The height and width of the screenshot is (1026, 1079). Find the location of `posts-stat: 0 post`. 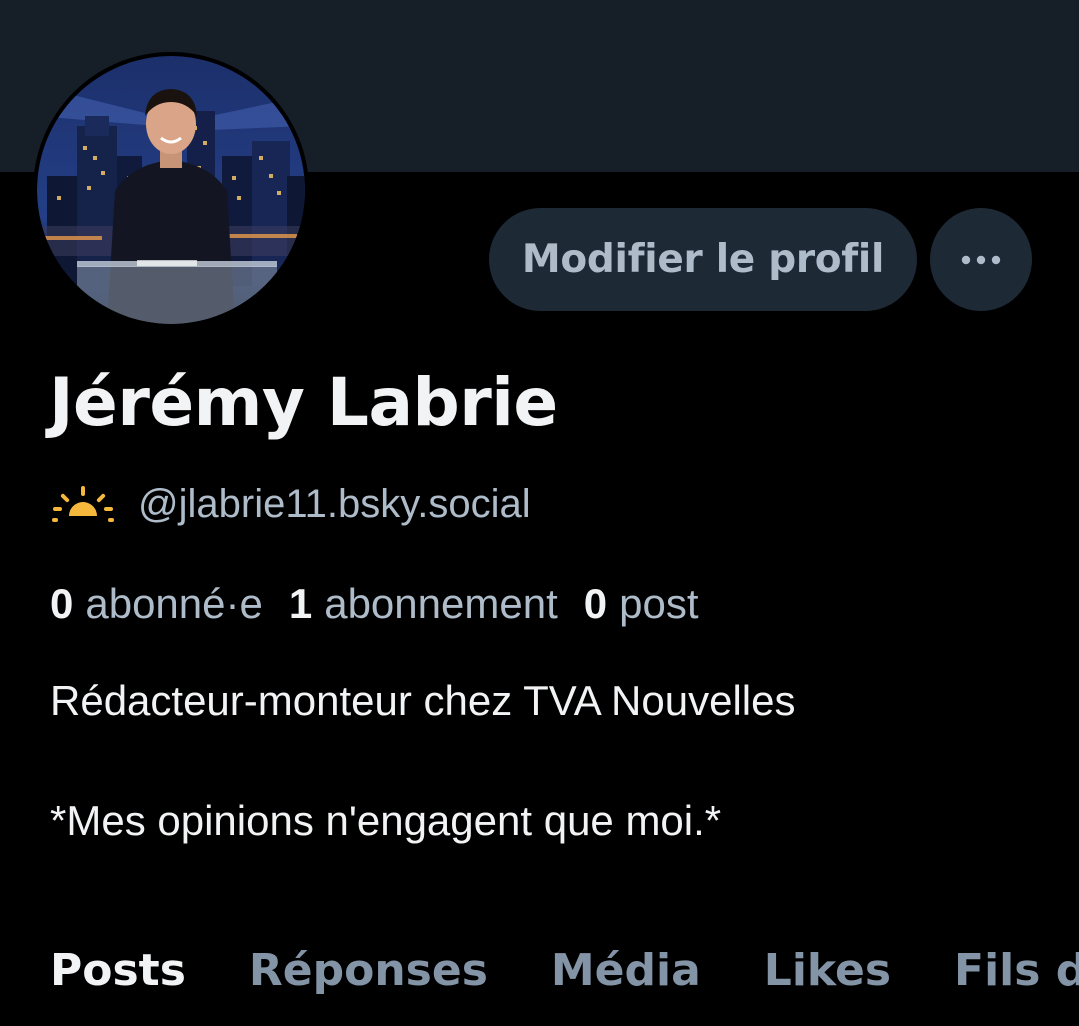

posts-stat: 0 post is located at coordinates (641, 604).